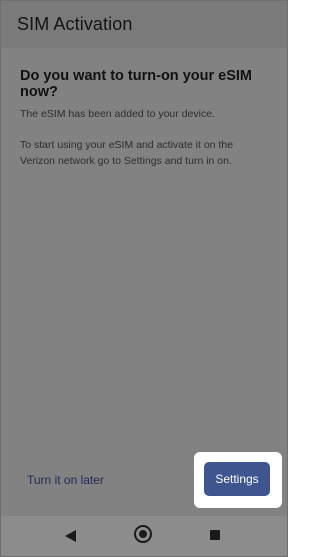 This screenshot has width=320, height=557. I want to click on home-icon, so click(143, 534).